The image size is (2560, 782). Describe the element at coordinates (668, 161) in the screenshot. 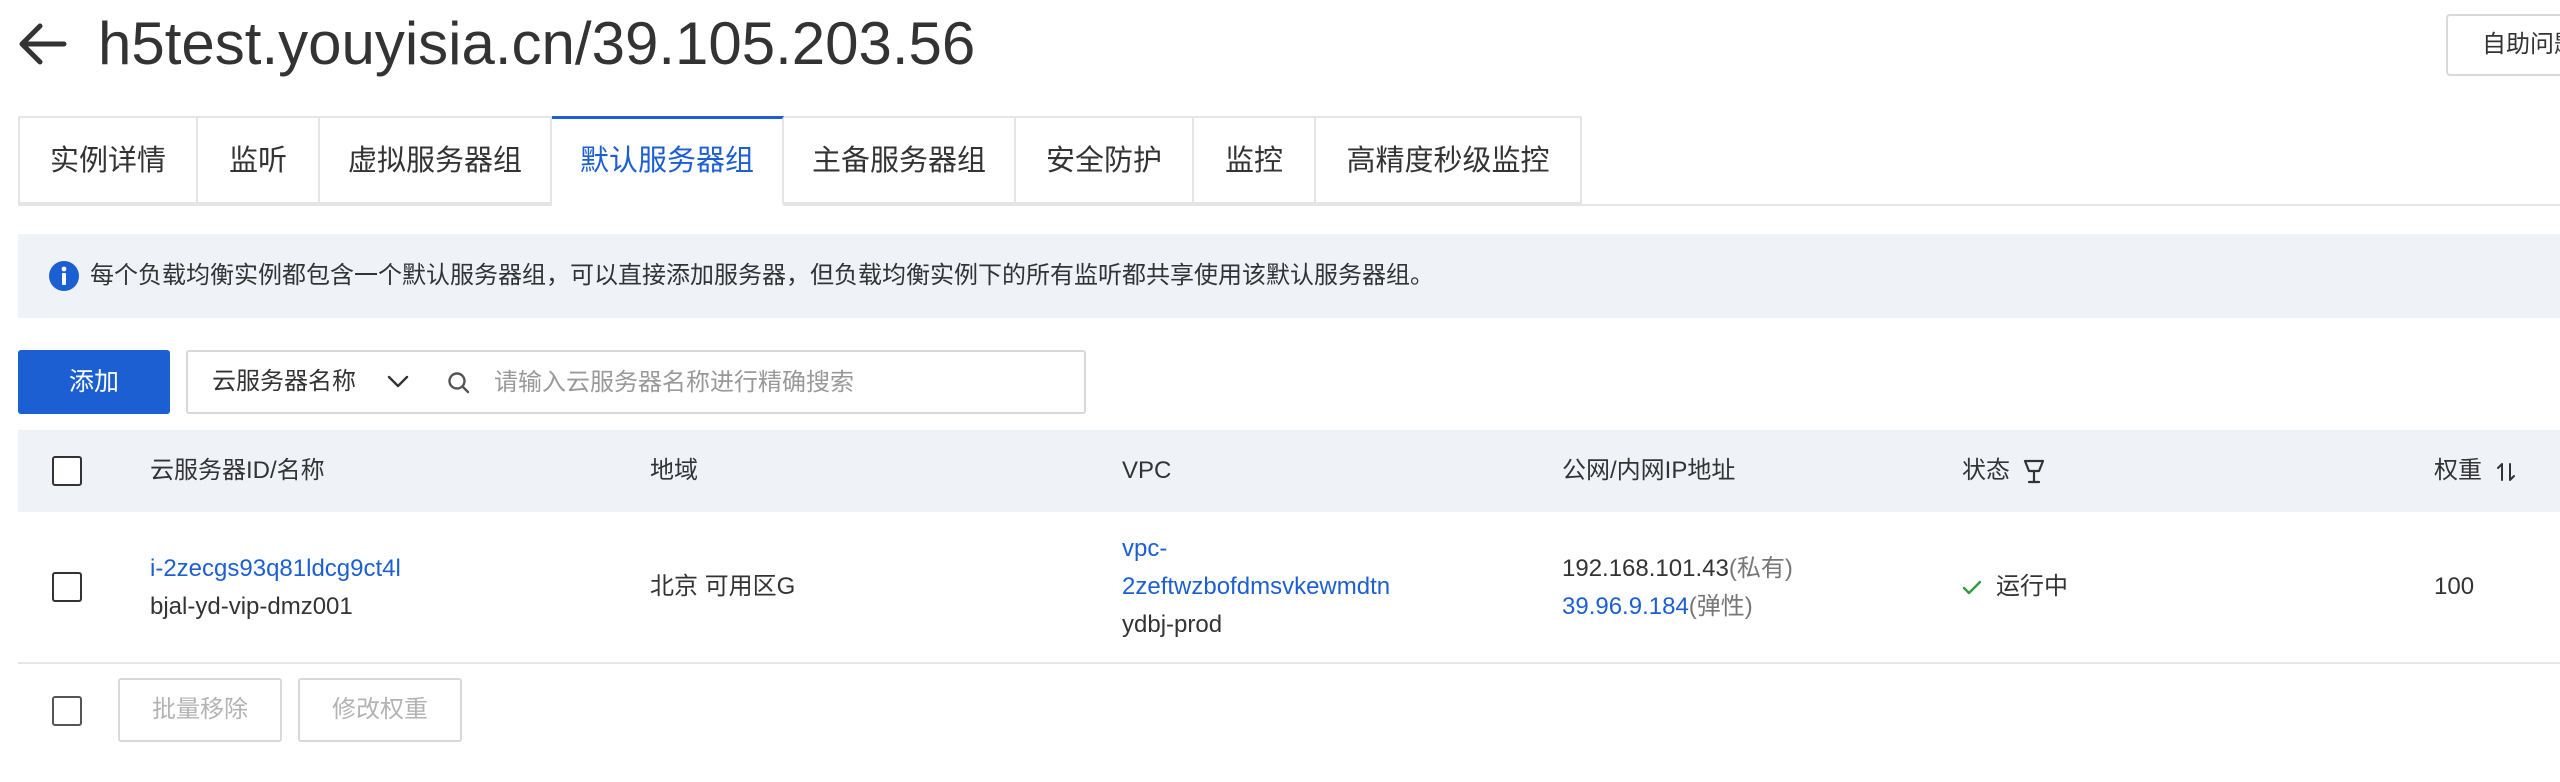

I see `tab-default-server-group: 默认服务器组` at that location.